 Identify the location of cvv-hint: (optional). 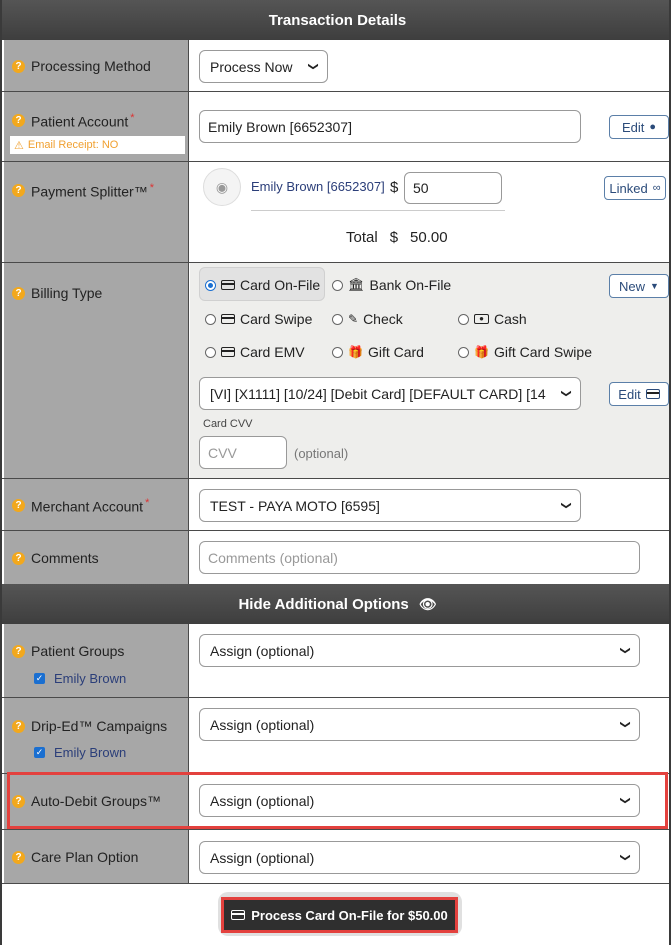
(321, 453).